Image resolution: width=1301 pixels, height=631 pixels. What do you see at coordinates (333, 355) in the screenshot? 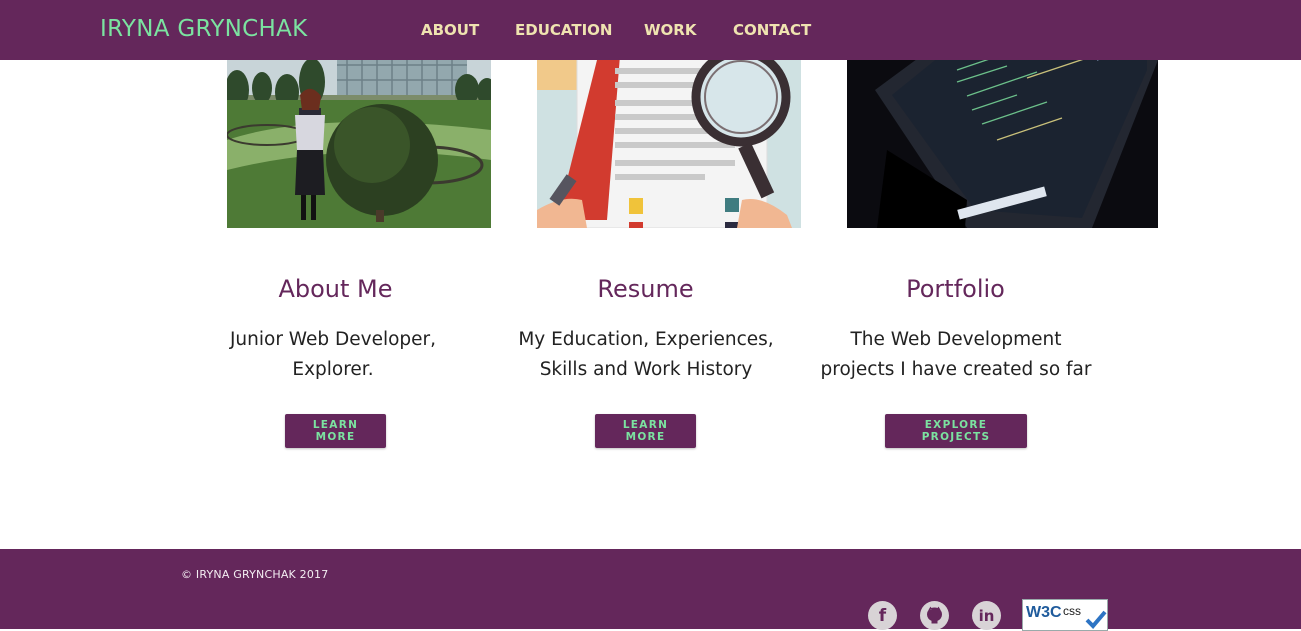
I see `about-description: Junior Web Developer, Explorer.` at bounding box center [333, 355].